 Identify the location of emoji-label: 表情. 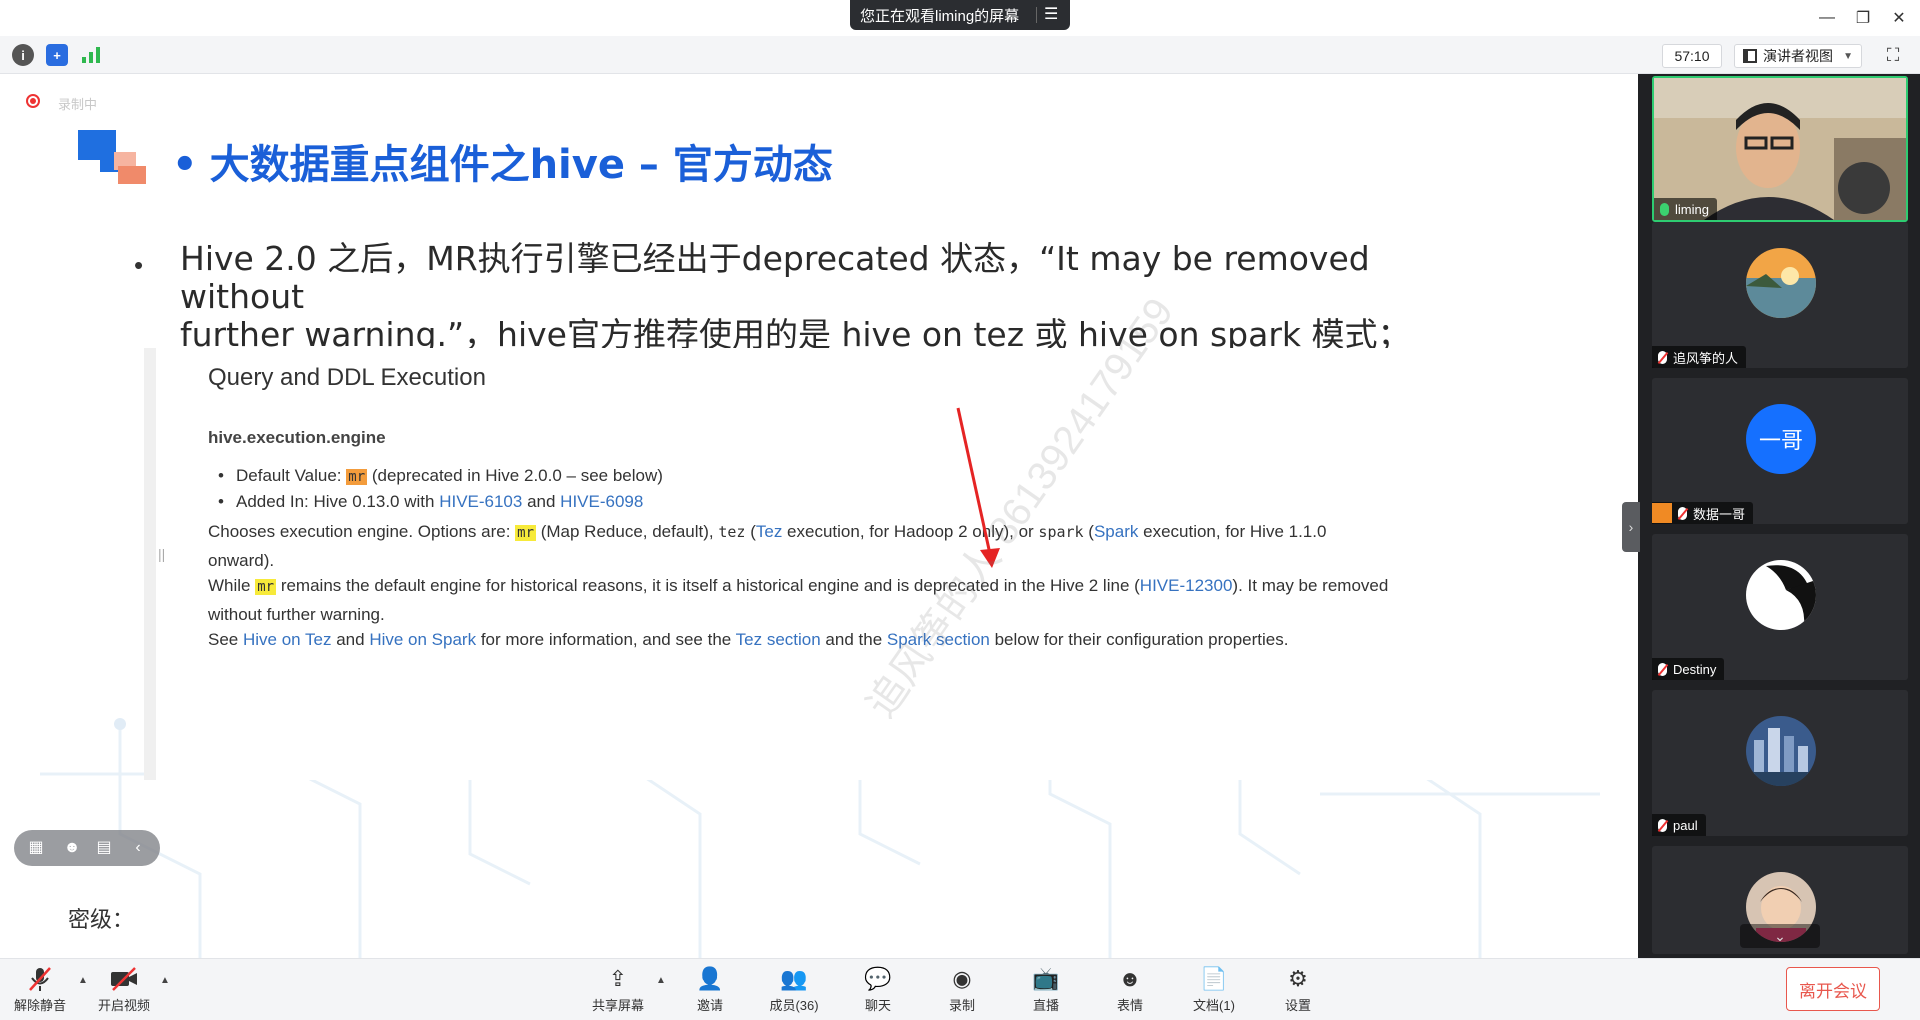
(1129, 1005).